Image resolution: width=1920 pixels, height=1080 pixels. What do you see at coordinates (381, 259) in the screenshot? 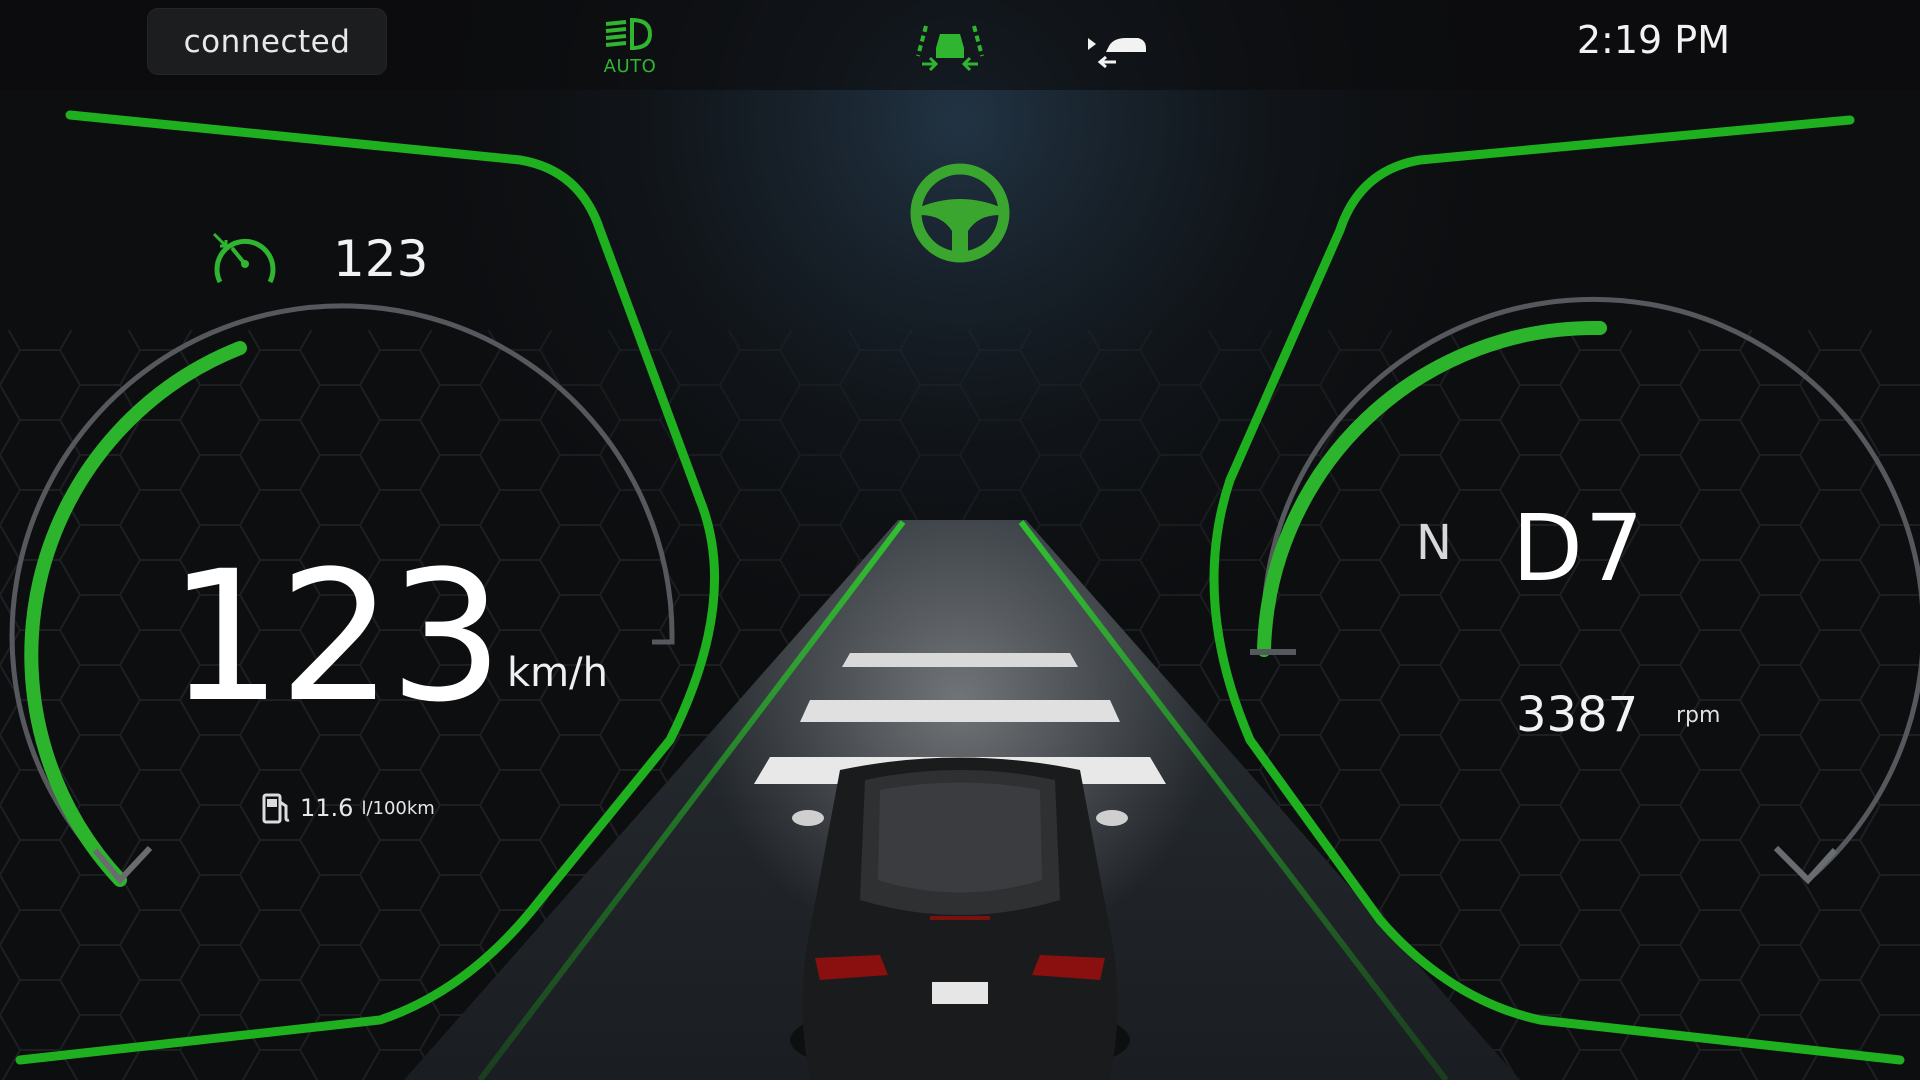
I see `cruise-set-speed: 123` at bounding box center [381, 259].